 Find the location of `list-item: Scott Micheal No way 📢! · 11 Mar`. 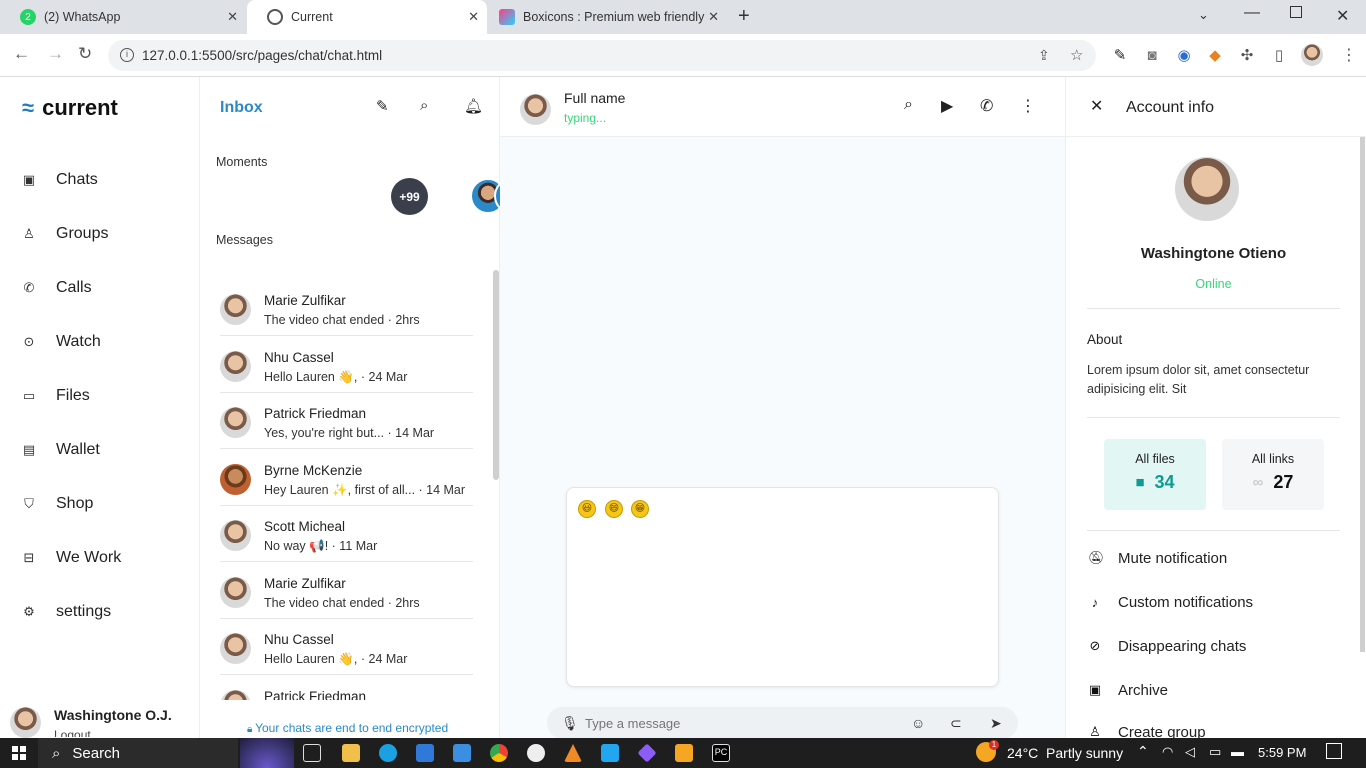

list-item: Scott Micheal No way 📢! · 11 Mar is located at coordinates (346, 534).